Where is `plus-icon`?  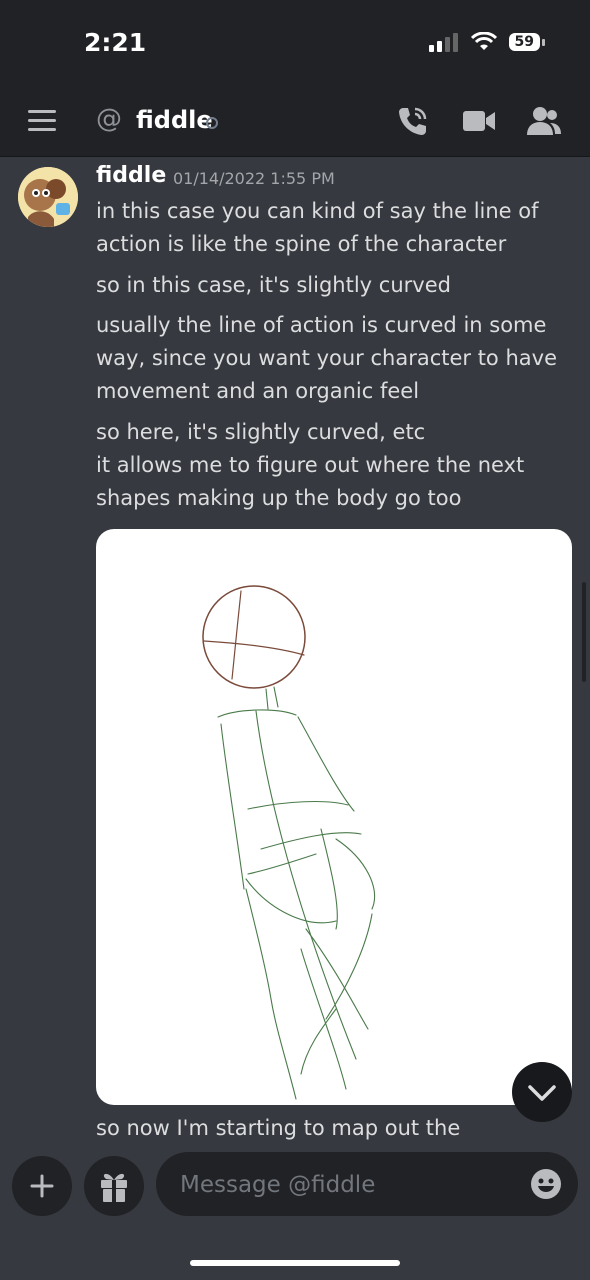 plus-icon is located at coordinates (42, 1186).